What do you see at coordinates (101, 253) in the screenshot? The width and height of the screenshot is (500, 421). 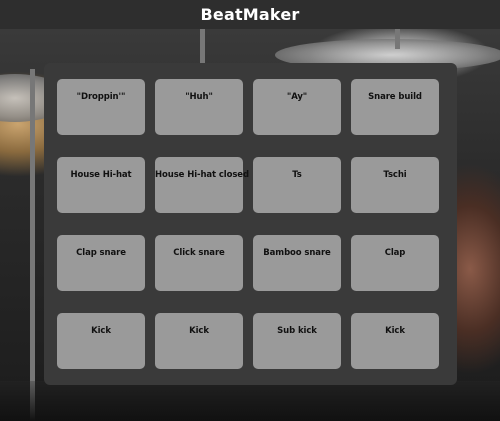 I see `pad-label: Clap snare` at bounding box center [101, 253].